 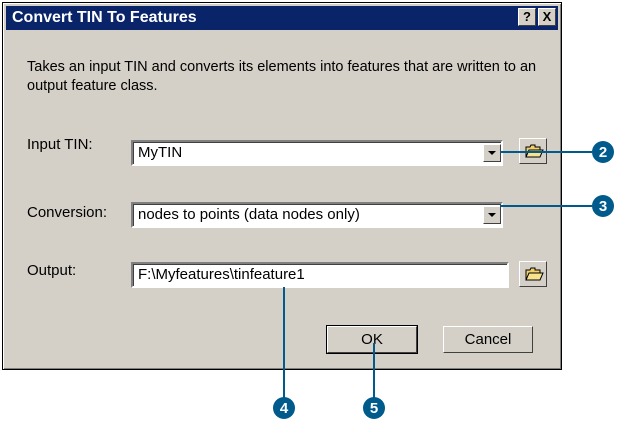 What do you see at coordinates (374, 408) in the screenshot?
I see `callout-number-5: 5` at bounding box center [374, 408].